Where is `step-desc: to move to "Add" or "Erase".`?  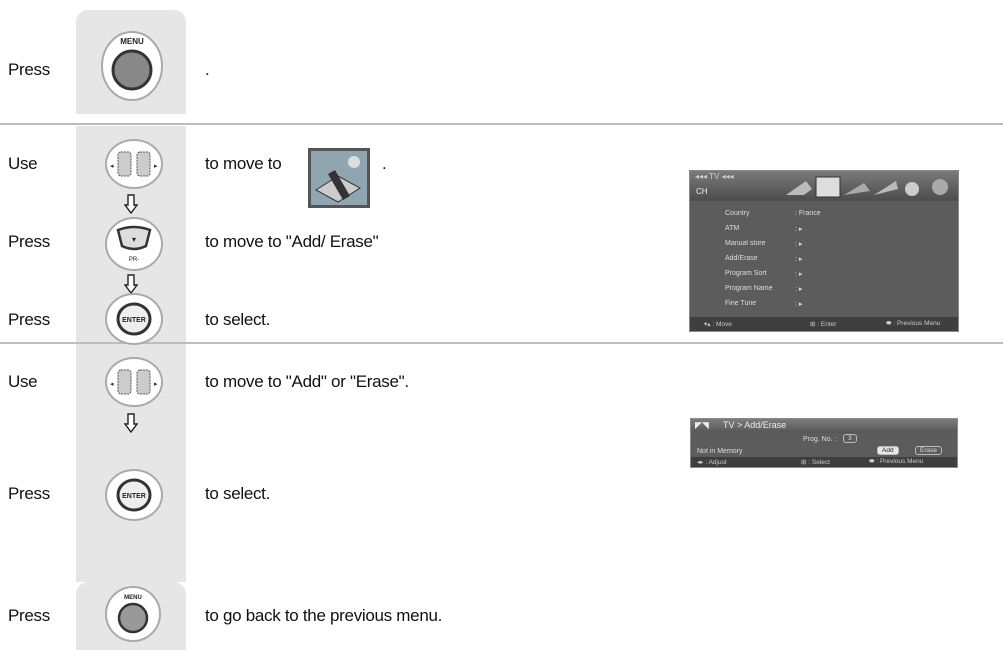
step-desc: to move to "Add" or "Erase". is located at coordinates (307, 381).